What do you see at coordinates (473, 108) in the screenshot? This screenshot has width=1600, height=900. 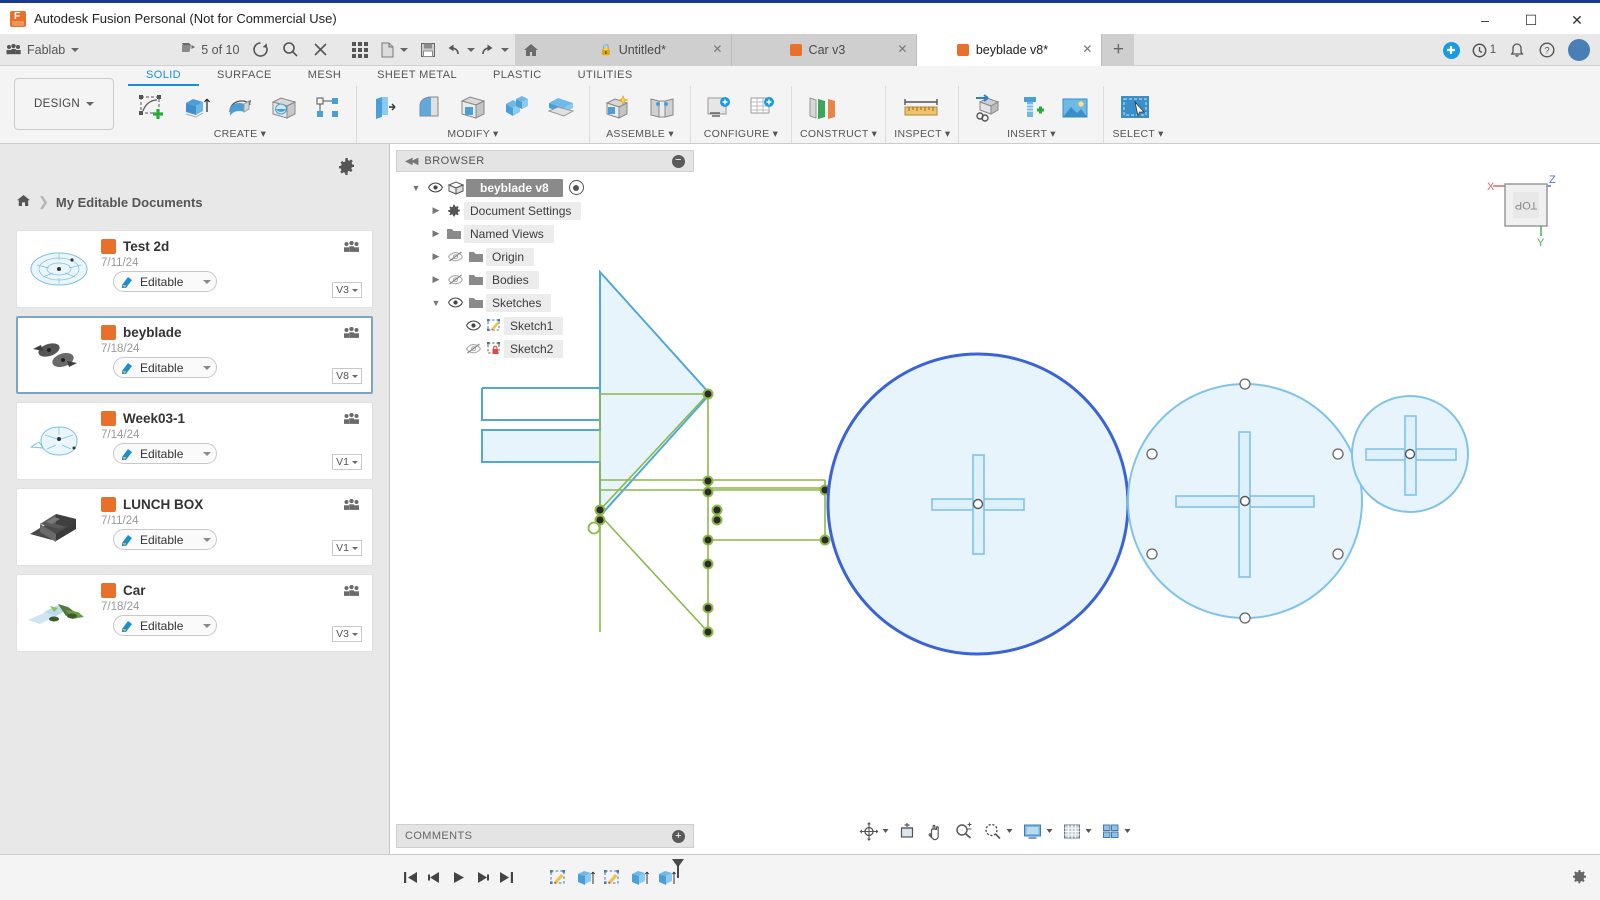 I see `shell-icon` at bounding box center [473, 108].